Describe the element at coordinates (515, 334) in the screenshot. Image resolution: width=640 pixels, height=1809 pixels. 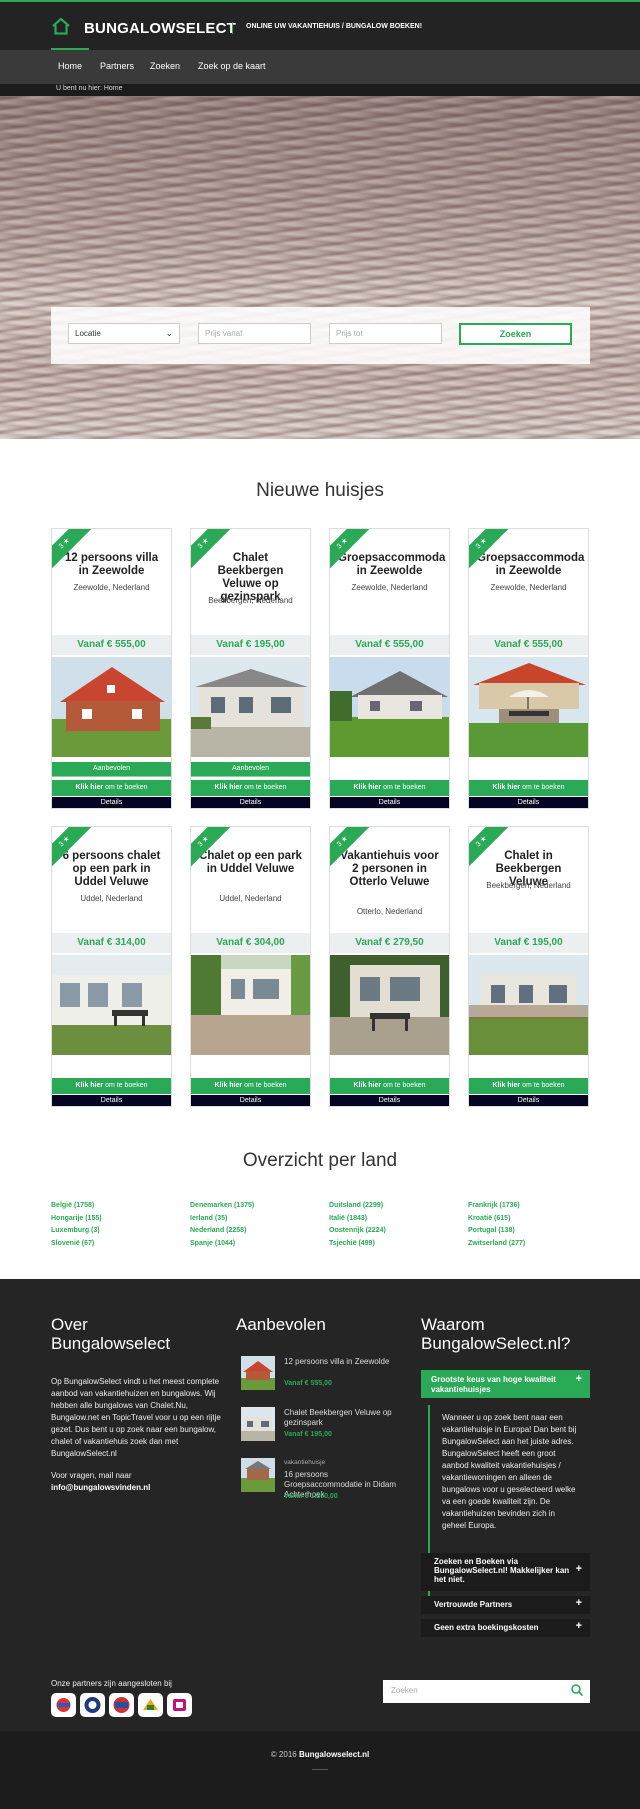
I see `search-button: Zoeken` at that location.